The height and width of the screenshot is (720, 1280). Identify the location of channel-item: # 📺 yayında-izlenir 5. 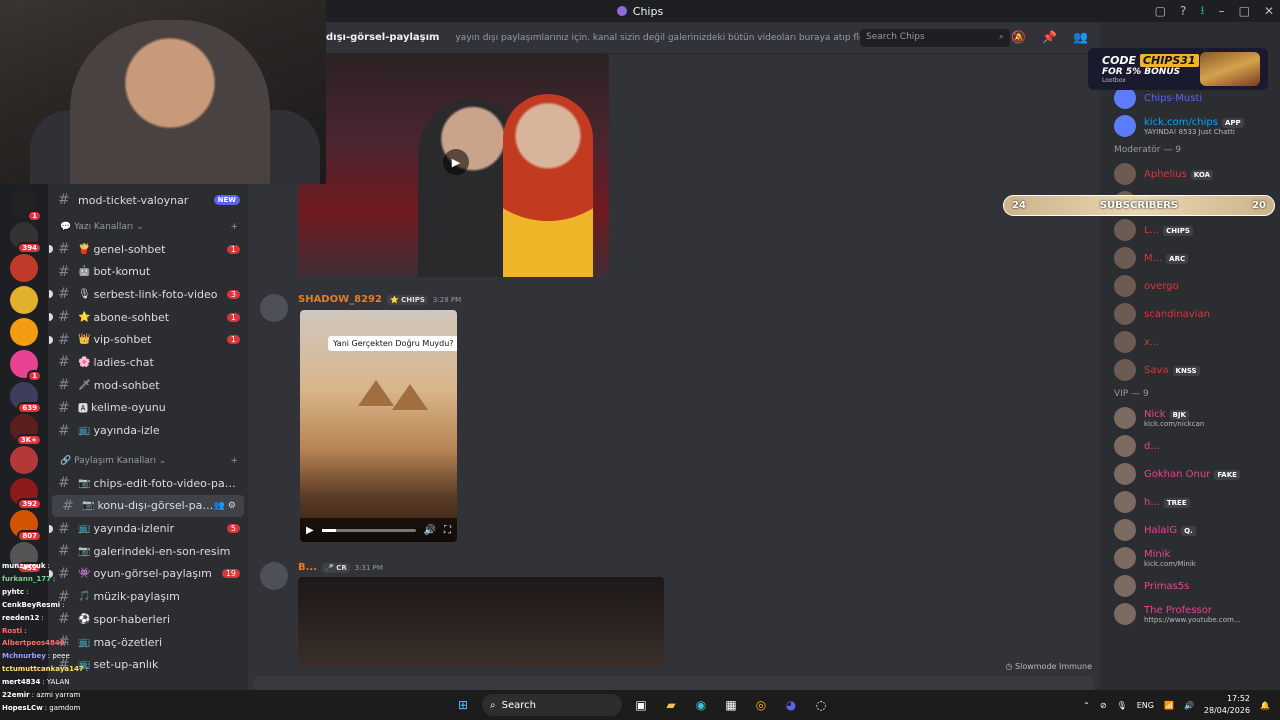
(148, 528).